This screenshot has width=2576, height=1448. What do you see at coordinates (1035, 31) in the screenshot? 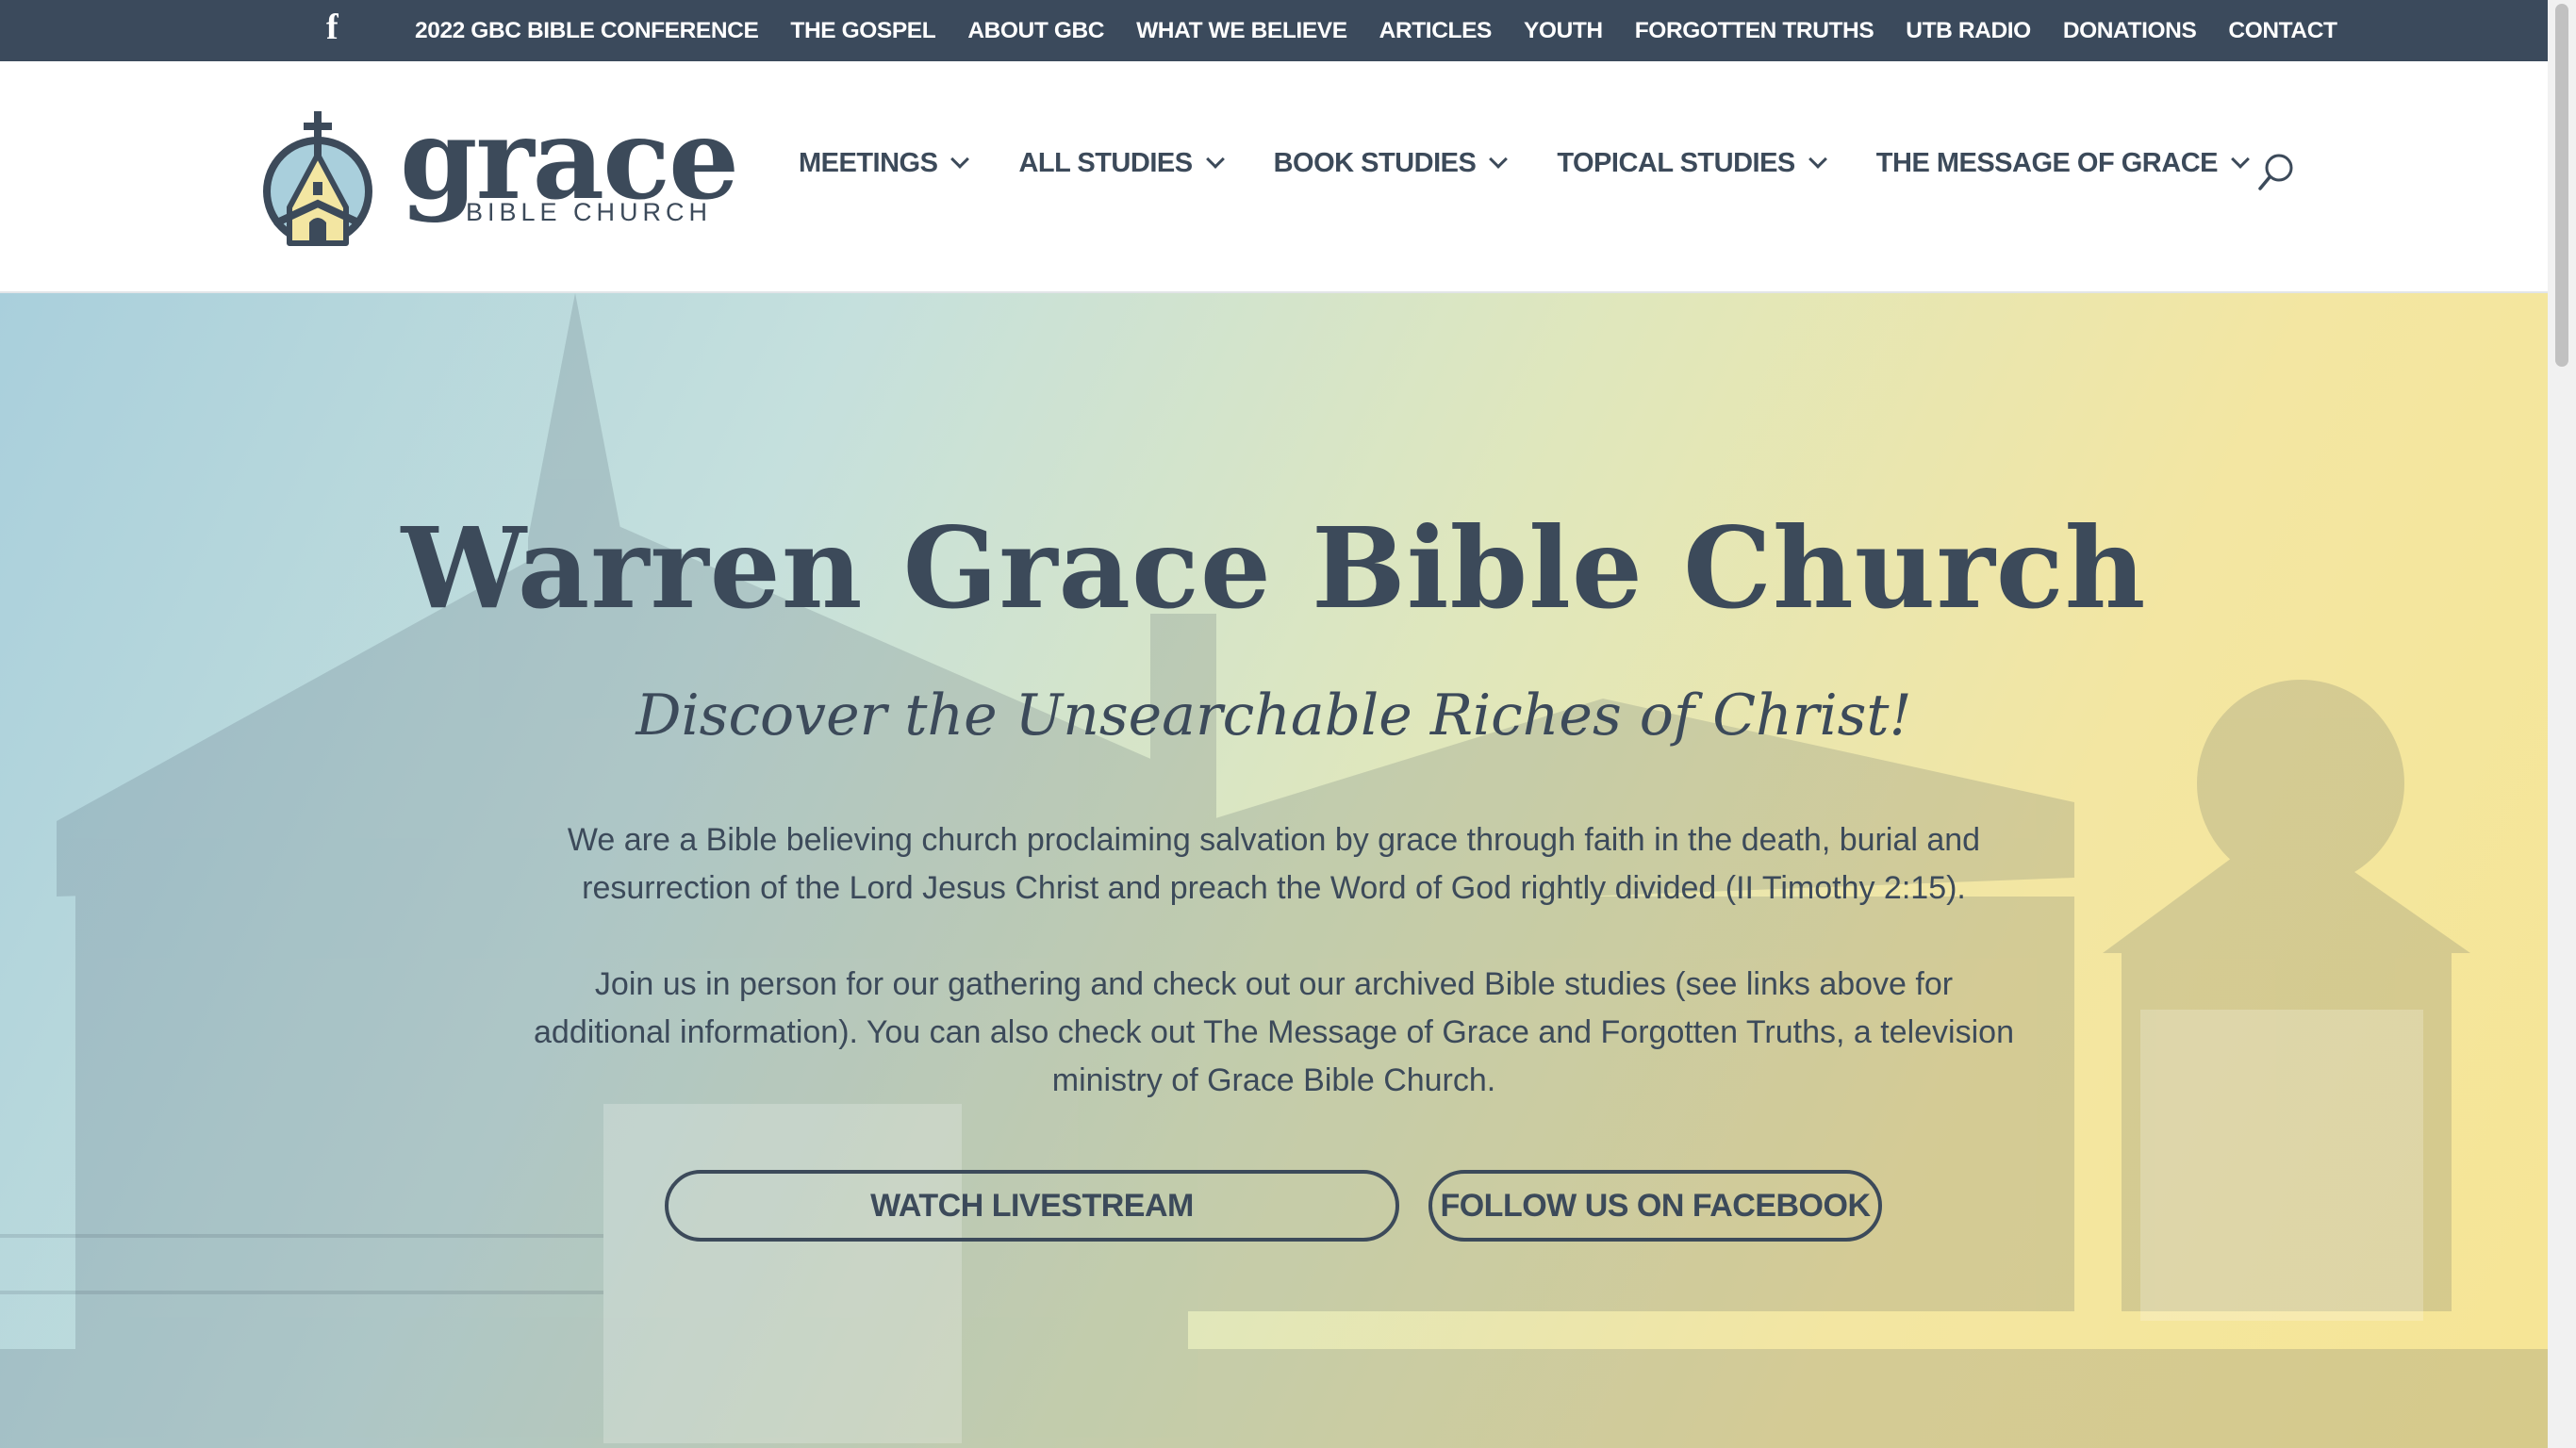
I see `top-nav-about: ABOUT GBC` at bounding box center [1035, 31].